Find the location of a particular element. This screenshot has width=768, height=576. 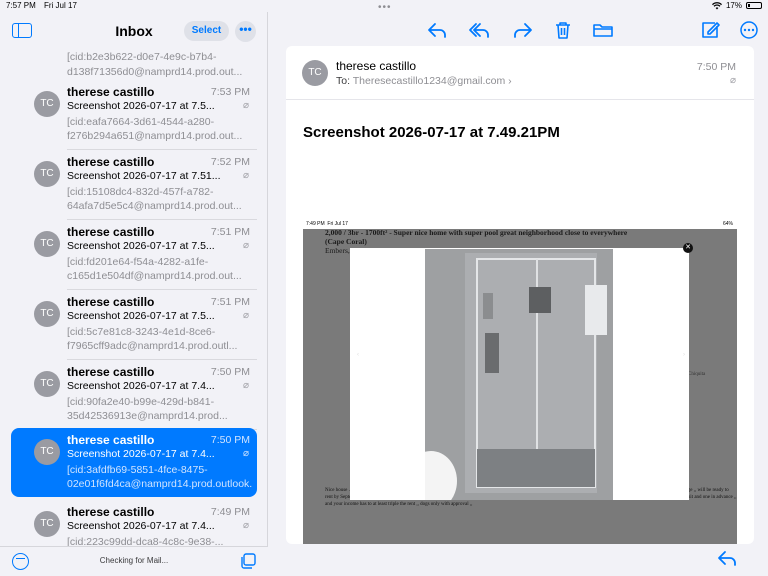

close-icon: ✕ is located at coordinates (688, 248).